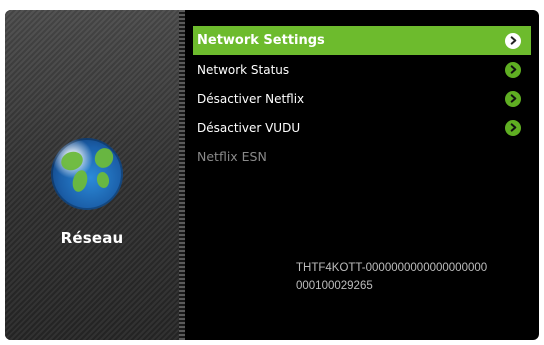  I want to click on esn-line: THTF4KOTT-0000000000000000000, so click(392, 268).